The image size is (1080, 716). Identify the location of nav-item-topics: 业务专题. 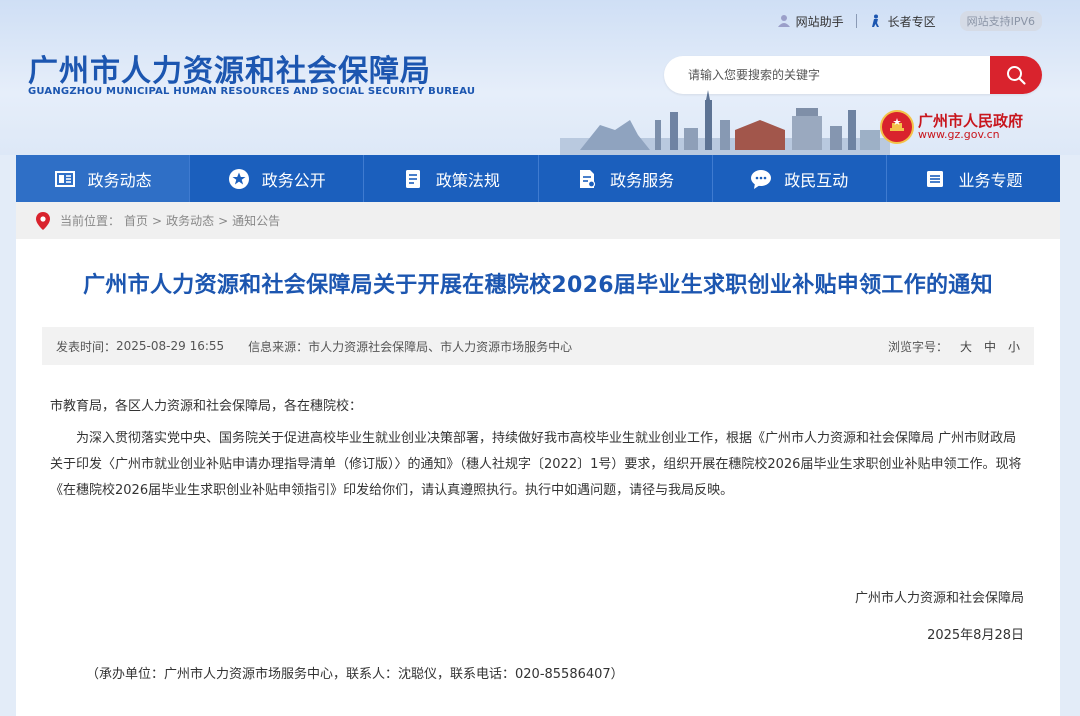
(973, 178).